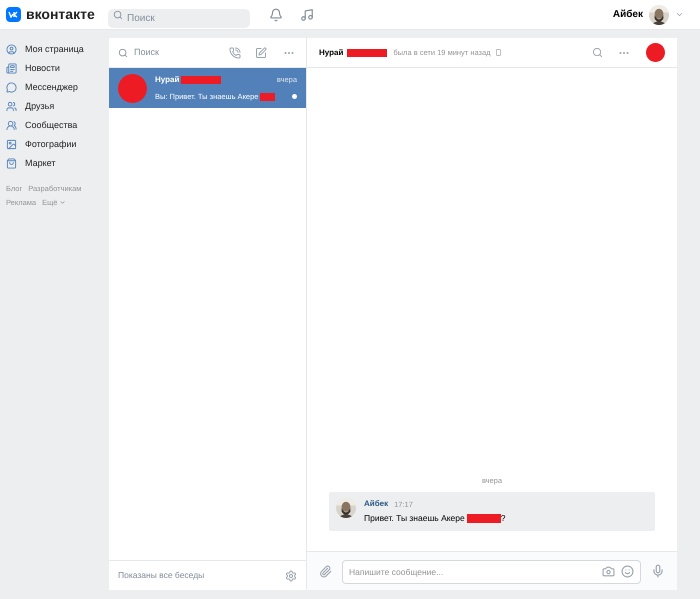 The height and width of the screenshot is (599, 700). What do you see at coordinates (60, 14) in the screenshot?
I see `logo-text: вконтакте` at bounding box center [60, 14].